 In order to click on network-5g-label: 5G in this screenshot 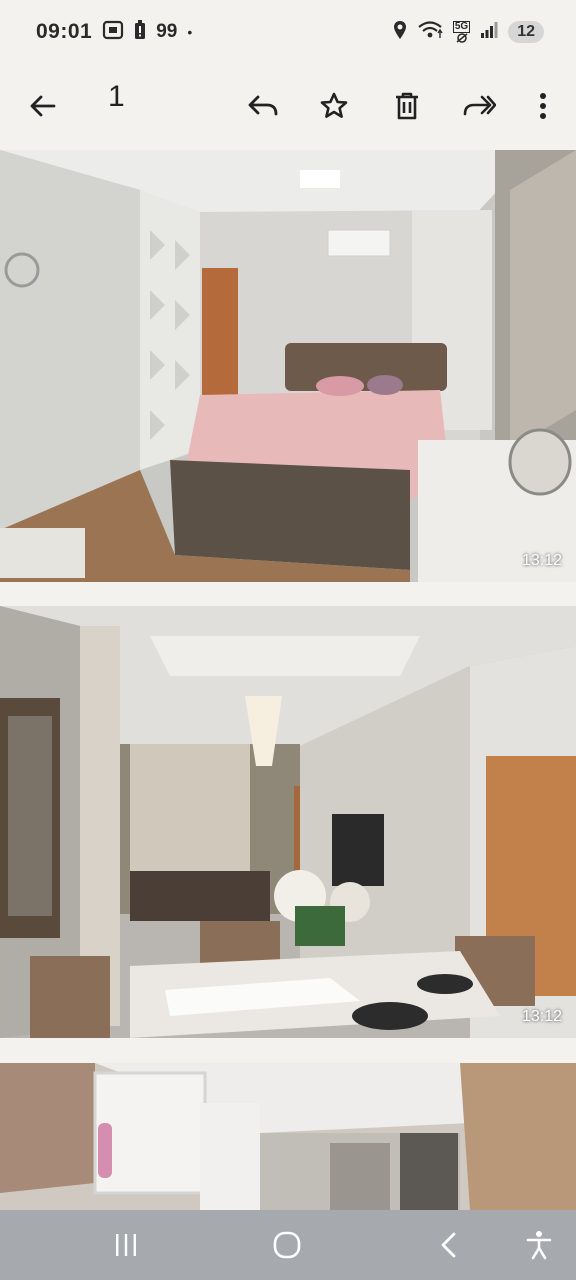, I will do `click(461, 27)`.